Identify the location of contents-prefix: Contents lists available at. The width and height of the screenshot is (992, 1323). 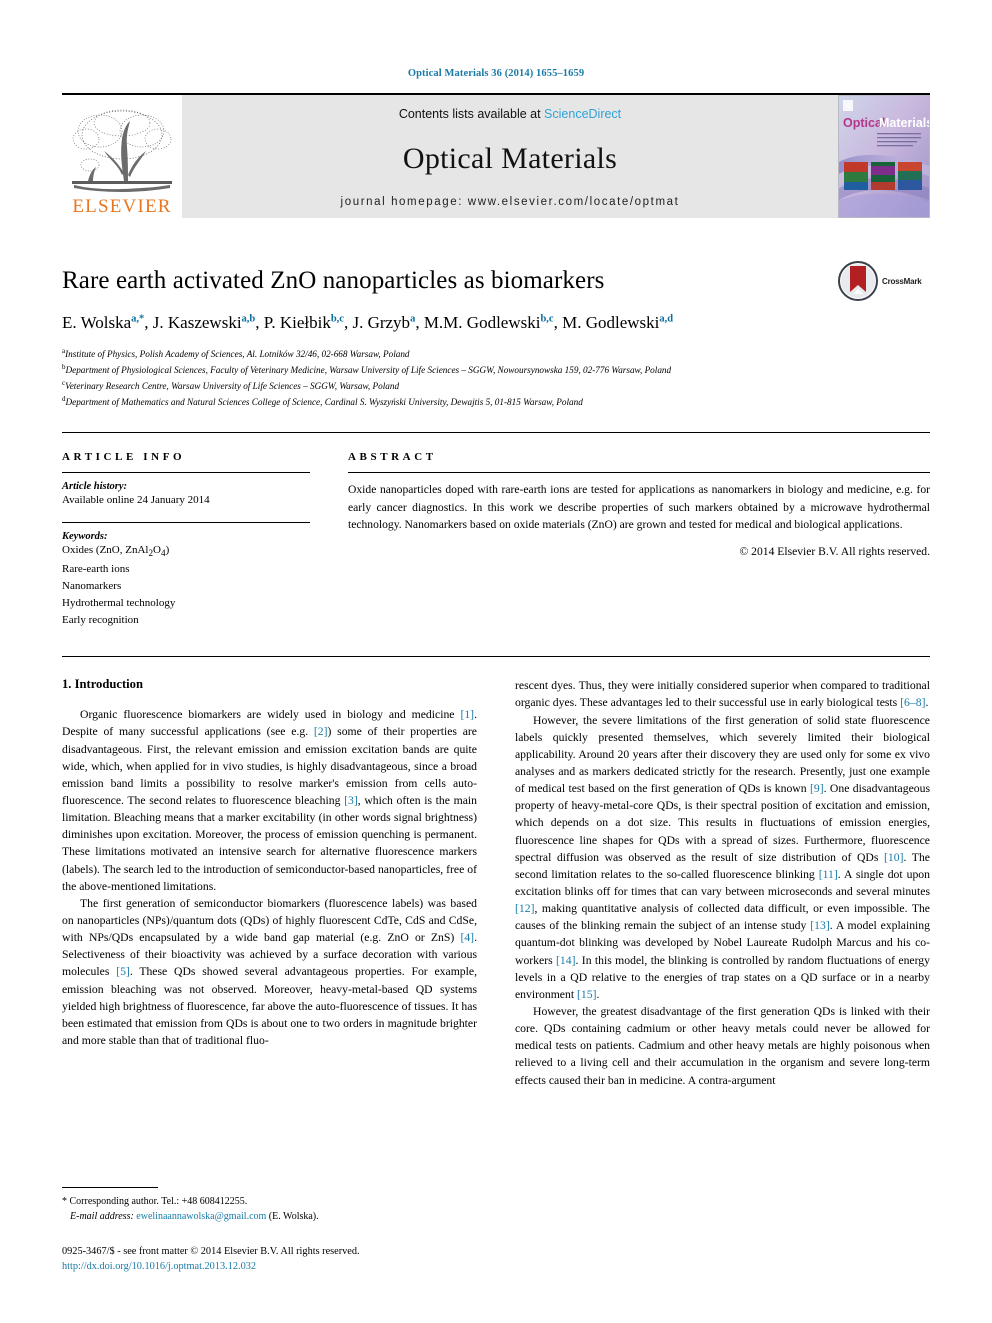
(471, 114).